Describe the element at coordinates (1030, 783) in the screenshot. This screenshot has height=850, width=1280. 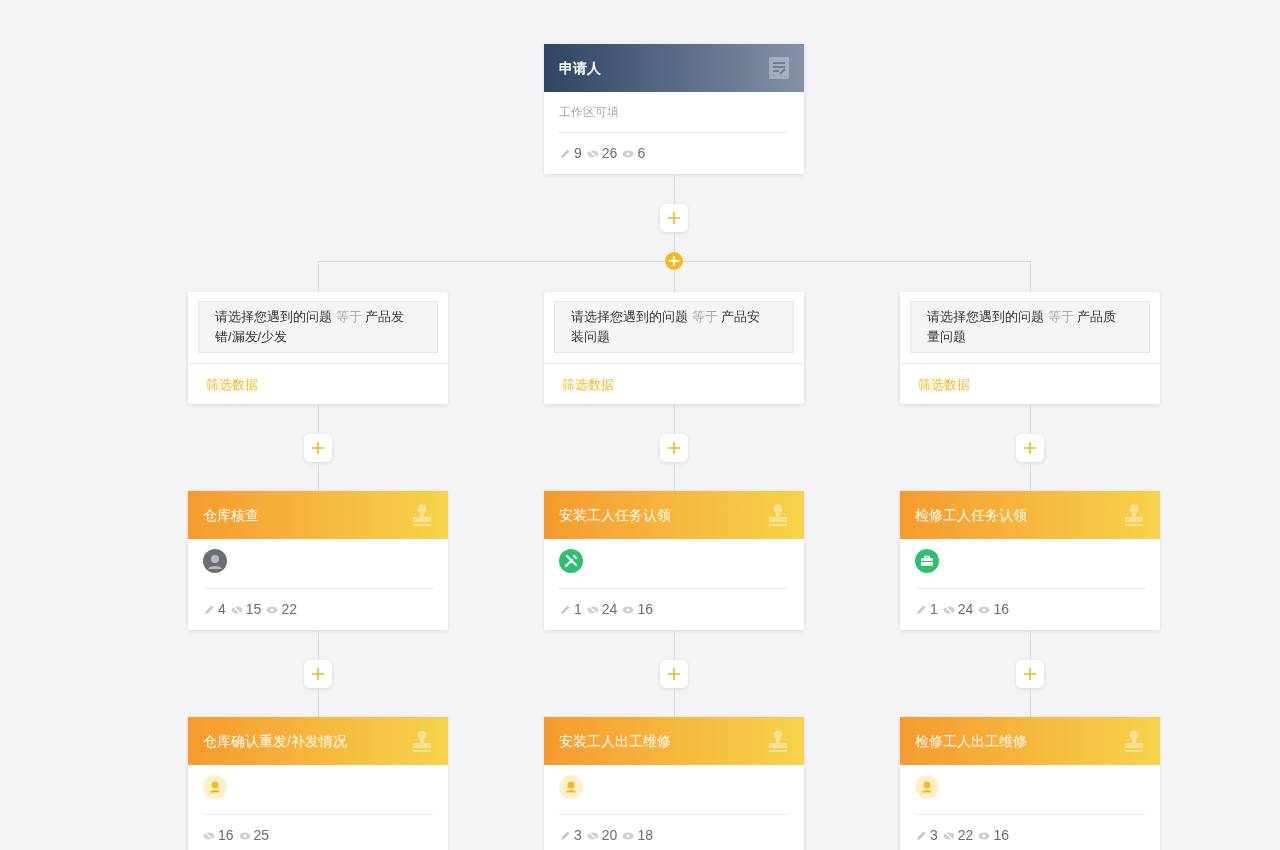
I see `approval-node-card: 检修工人出工维修 3 22 16` at that location.